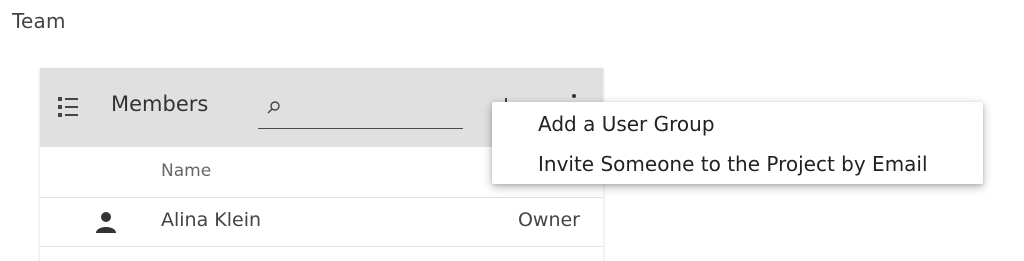 The width and height of the screenshot is (1024, 261). I want to click on person-icon, so click(106, 222).